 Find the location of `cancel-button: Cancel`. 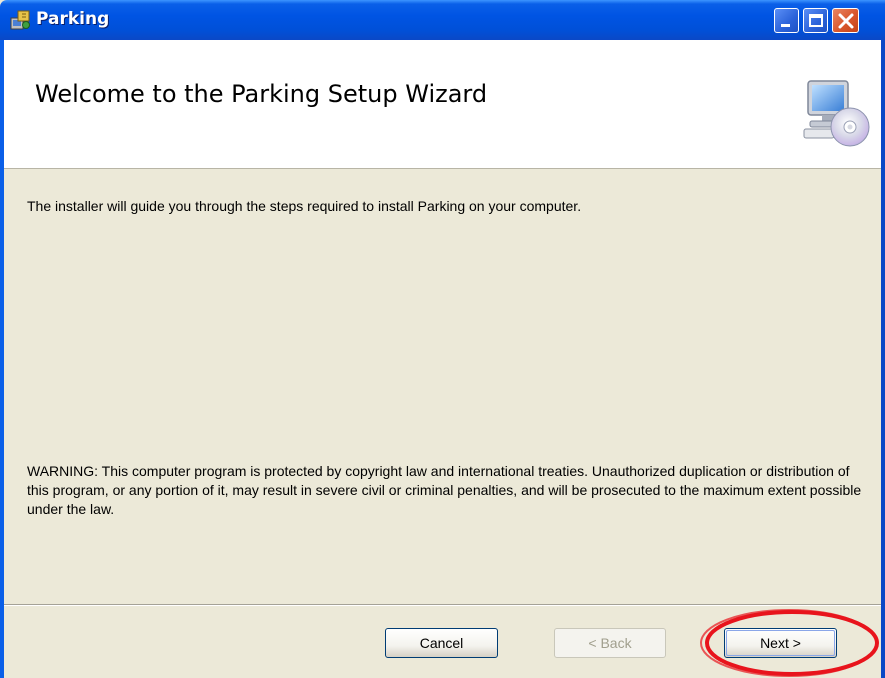

cancel-button: Cancel is located at coordinates (441, 643).